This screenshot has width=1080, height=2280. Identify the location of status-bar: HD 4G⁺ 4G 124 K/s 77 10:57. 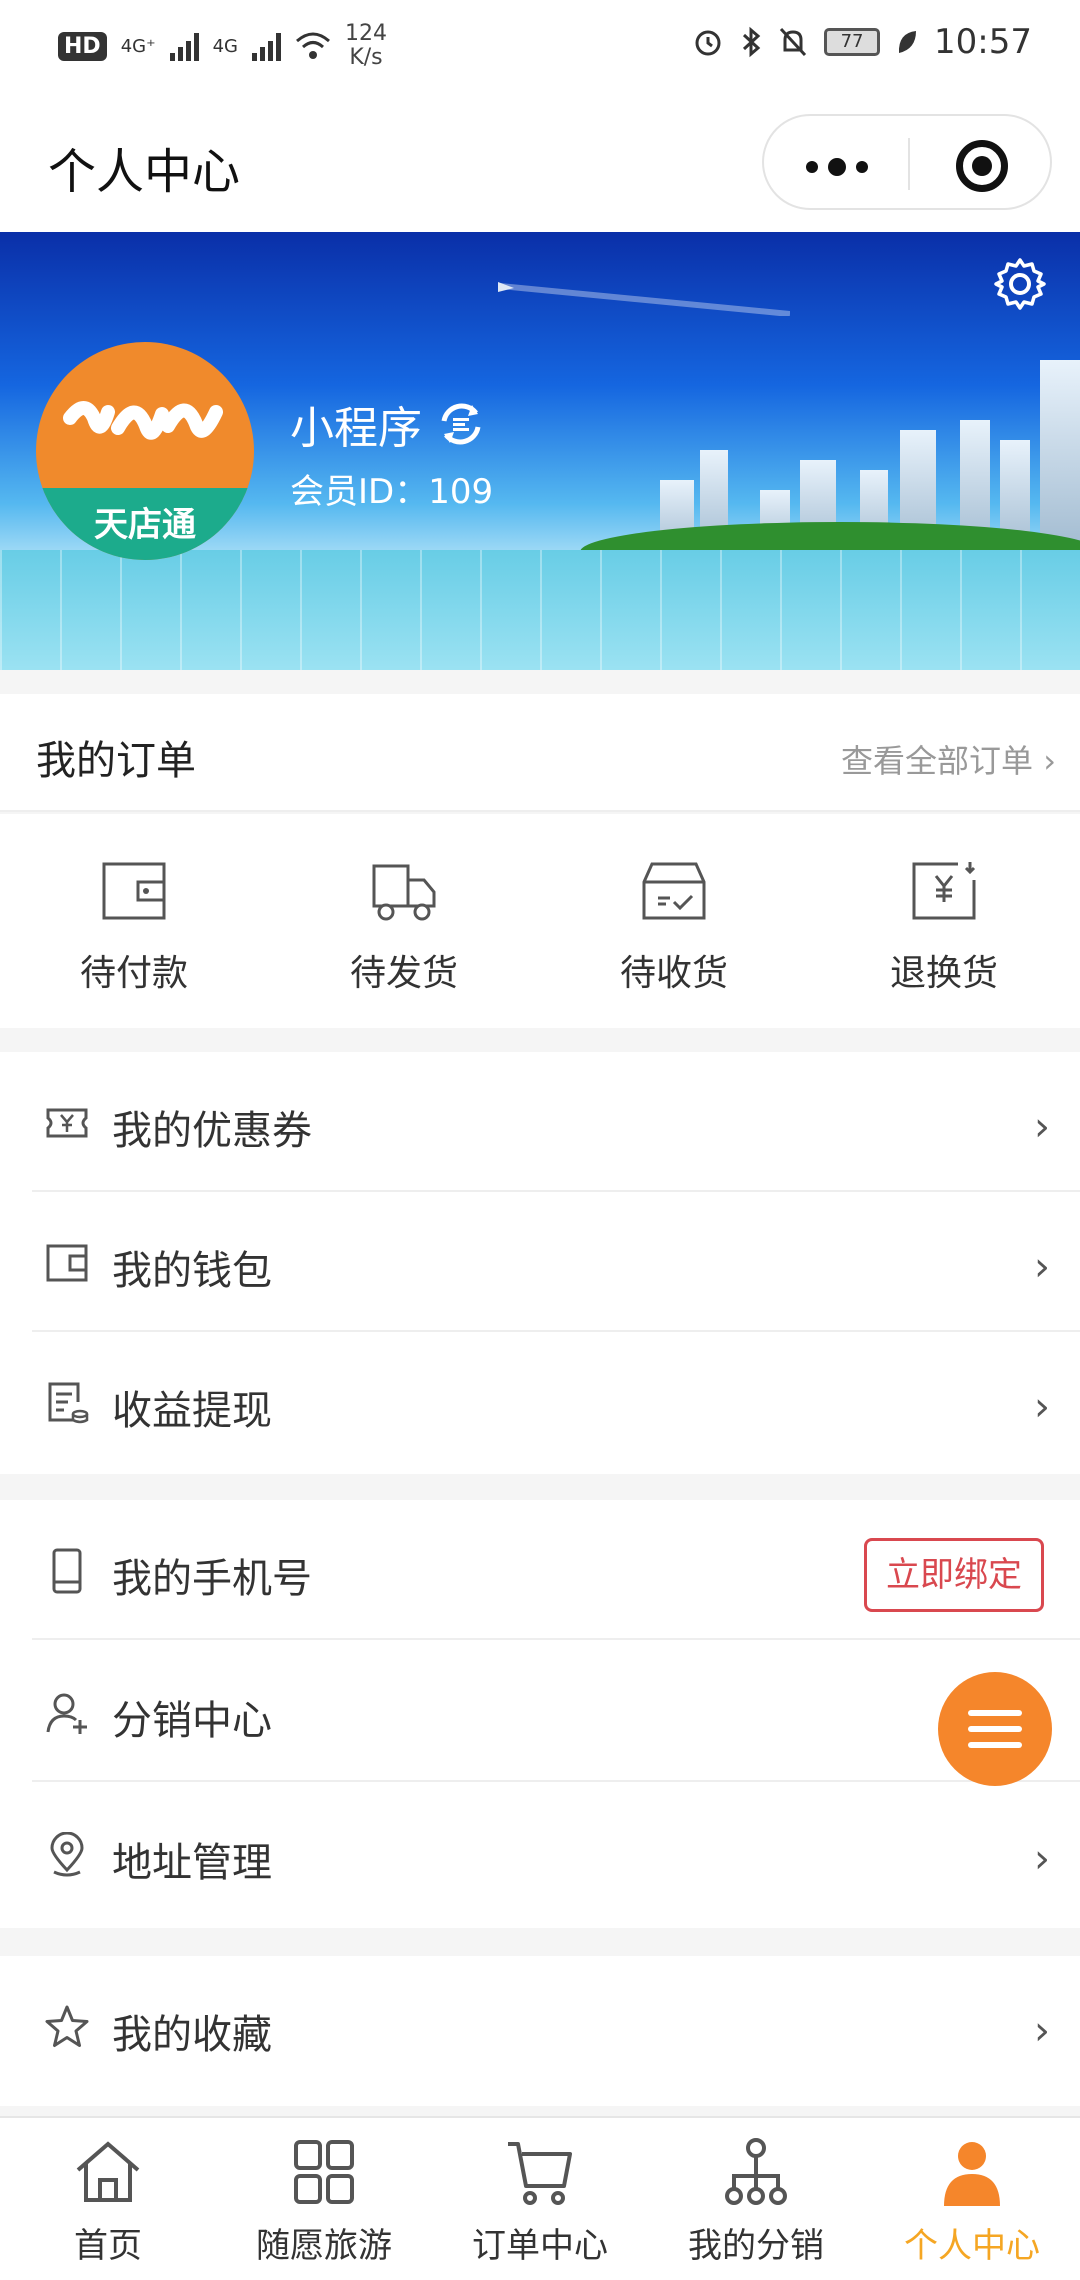
(540, 46).